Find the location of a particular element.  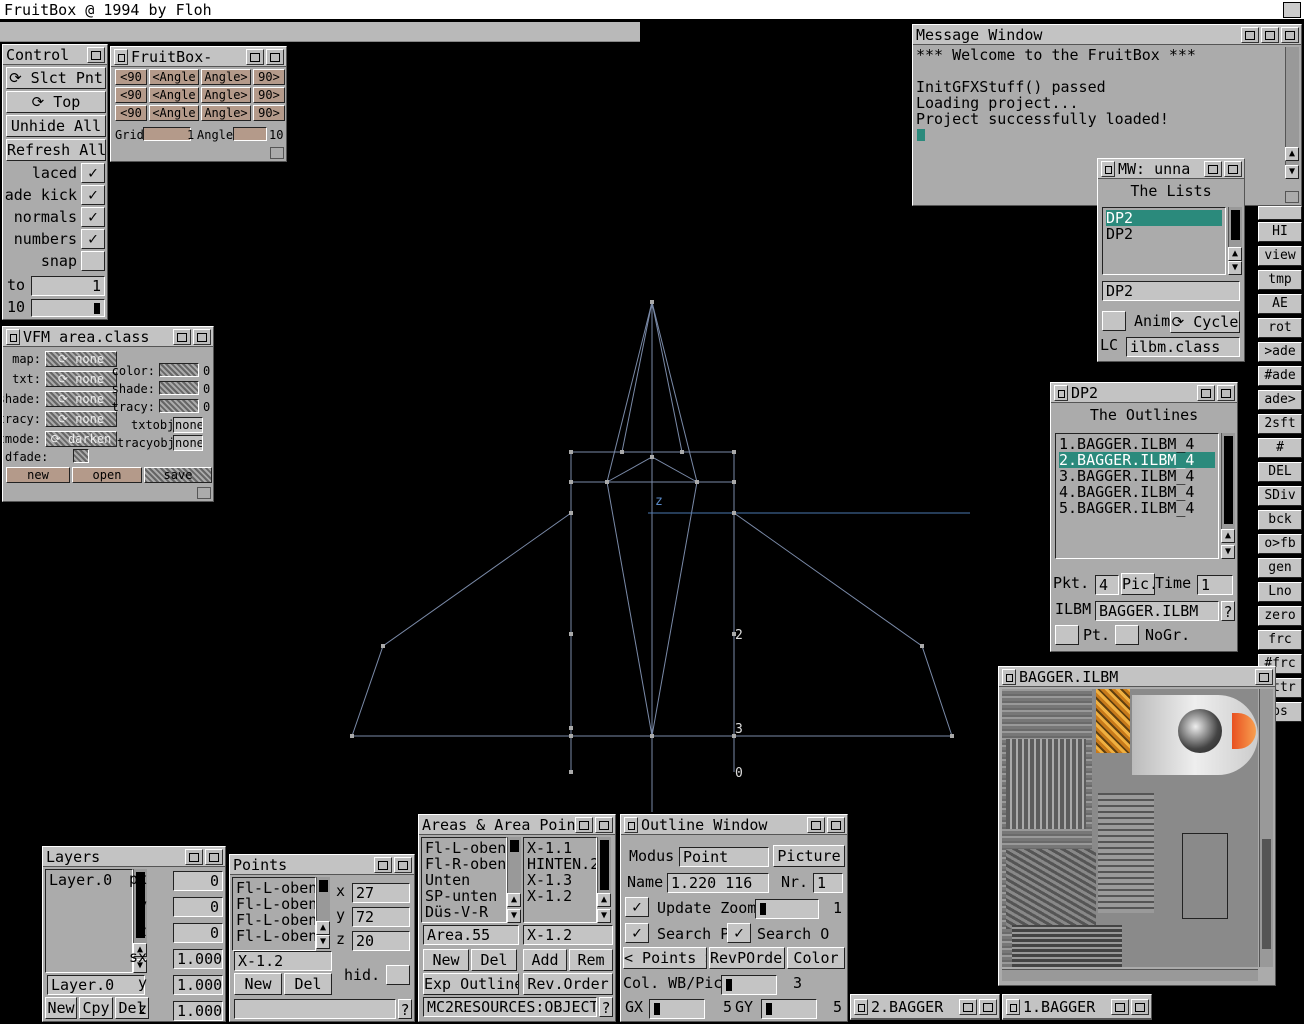

point-delete-button: Del is located at coordinates (308, 984).